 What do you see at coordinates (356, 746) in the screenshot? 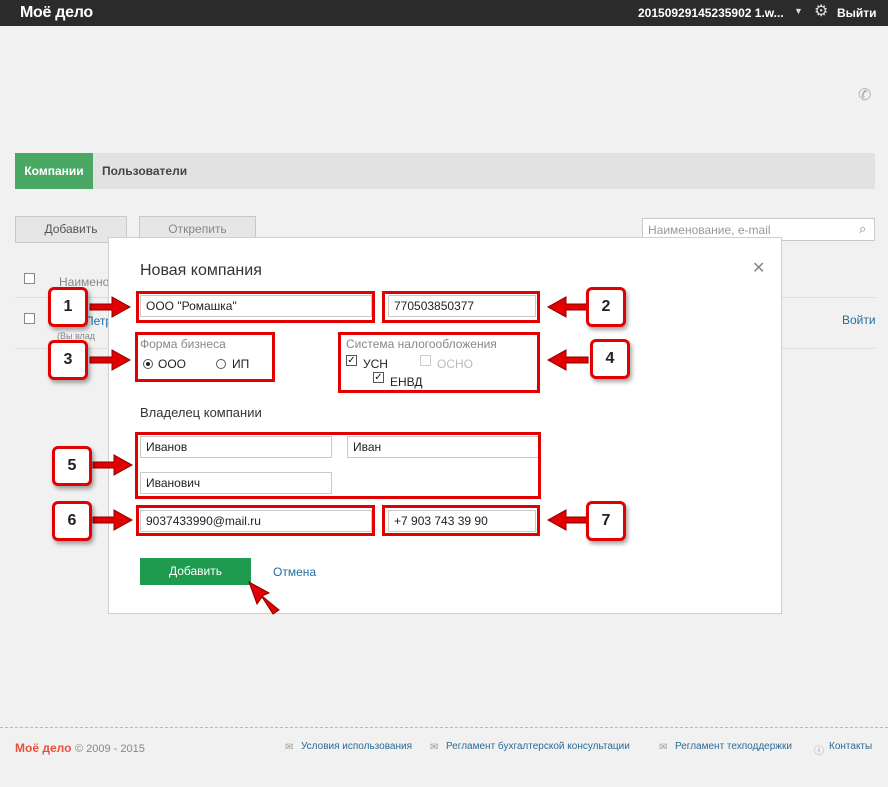
I see `footer-link-terms: Условия использования` at bounding box center [356, 746].